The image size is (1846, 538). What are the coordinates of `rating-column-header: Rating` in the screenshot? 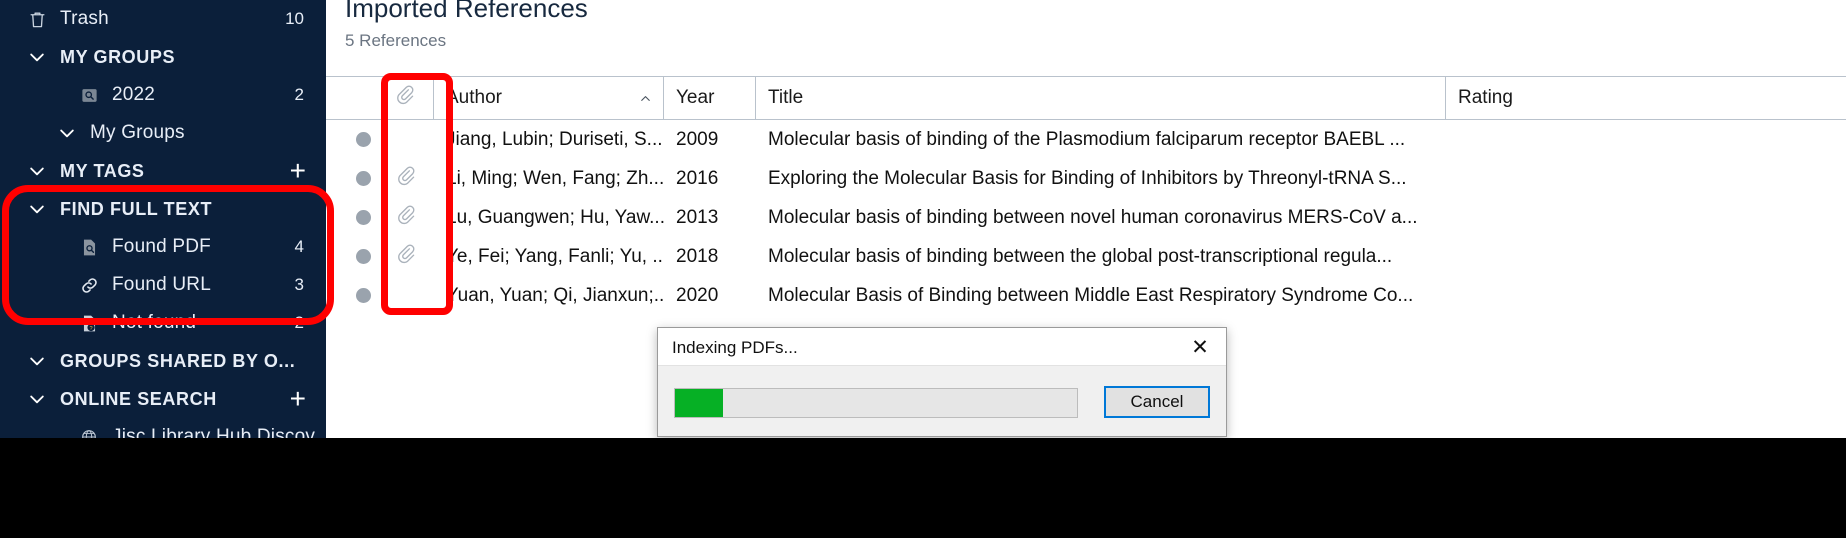 It's located at (1646, 98).